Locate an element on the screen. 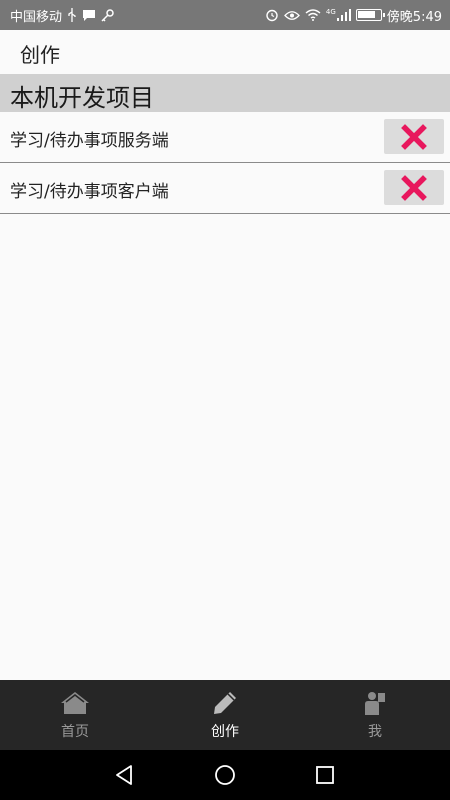 The height and width of the screenshot is (800, 450). usb-icon is located at coordinates (72, 15).